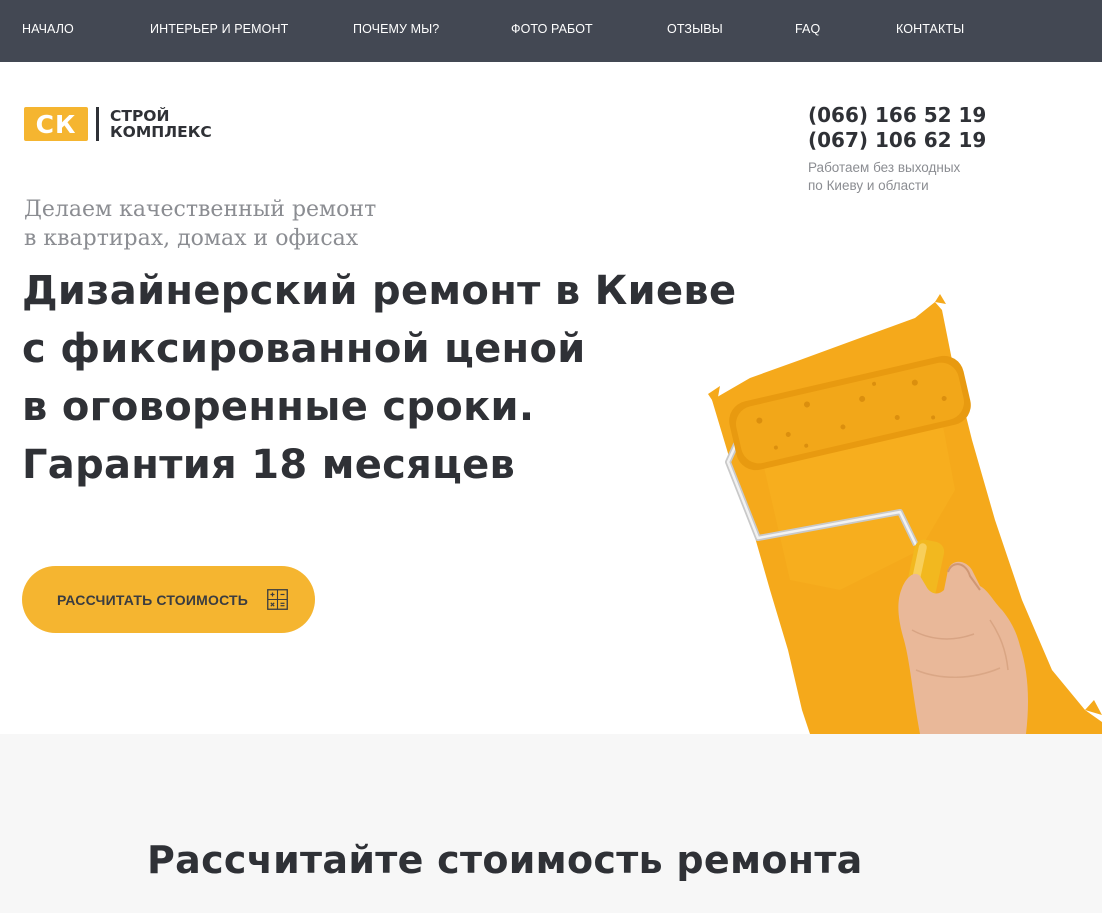  I want to click on site-logo: СК СТРОЙ КОМПЛЕКС, so click(118, 124).